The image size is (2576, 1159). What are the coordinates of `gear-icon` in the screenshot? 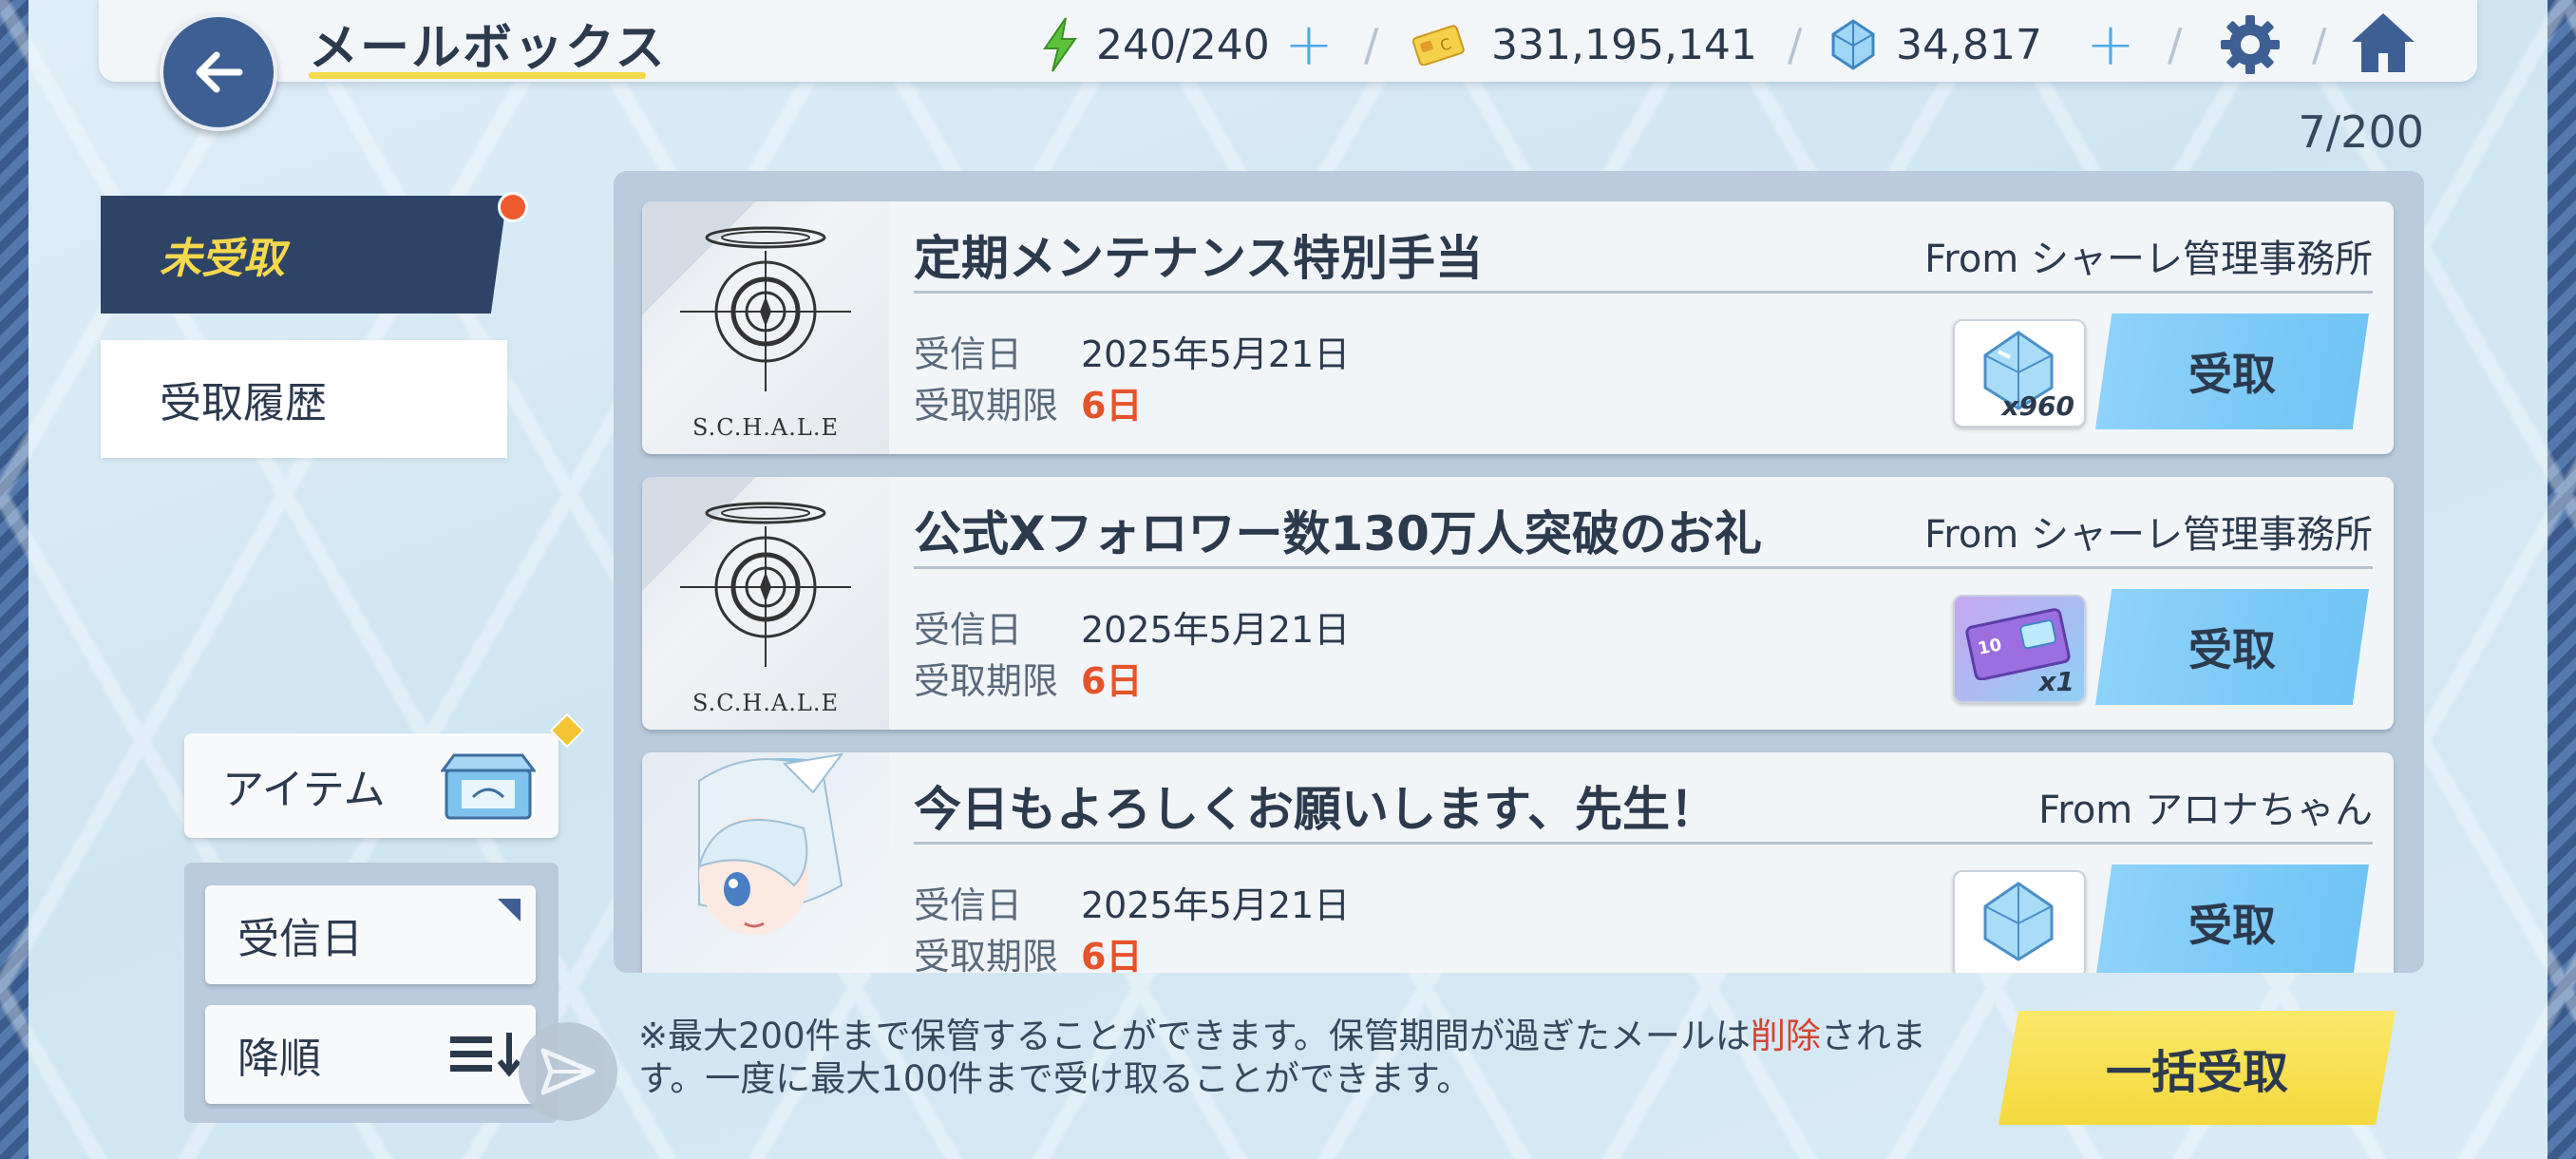 It's located at (2250, 44).